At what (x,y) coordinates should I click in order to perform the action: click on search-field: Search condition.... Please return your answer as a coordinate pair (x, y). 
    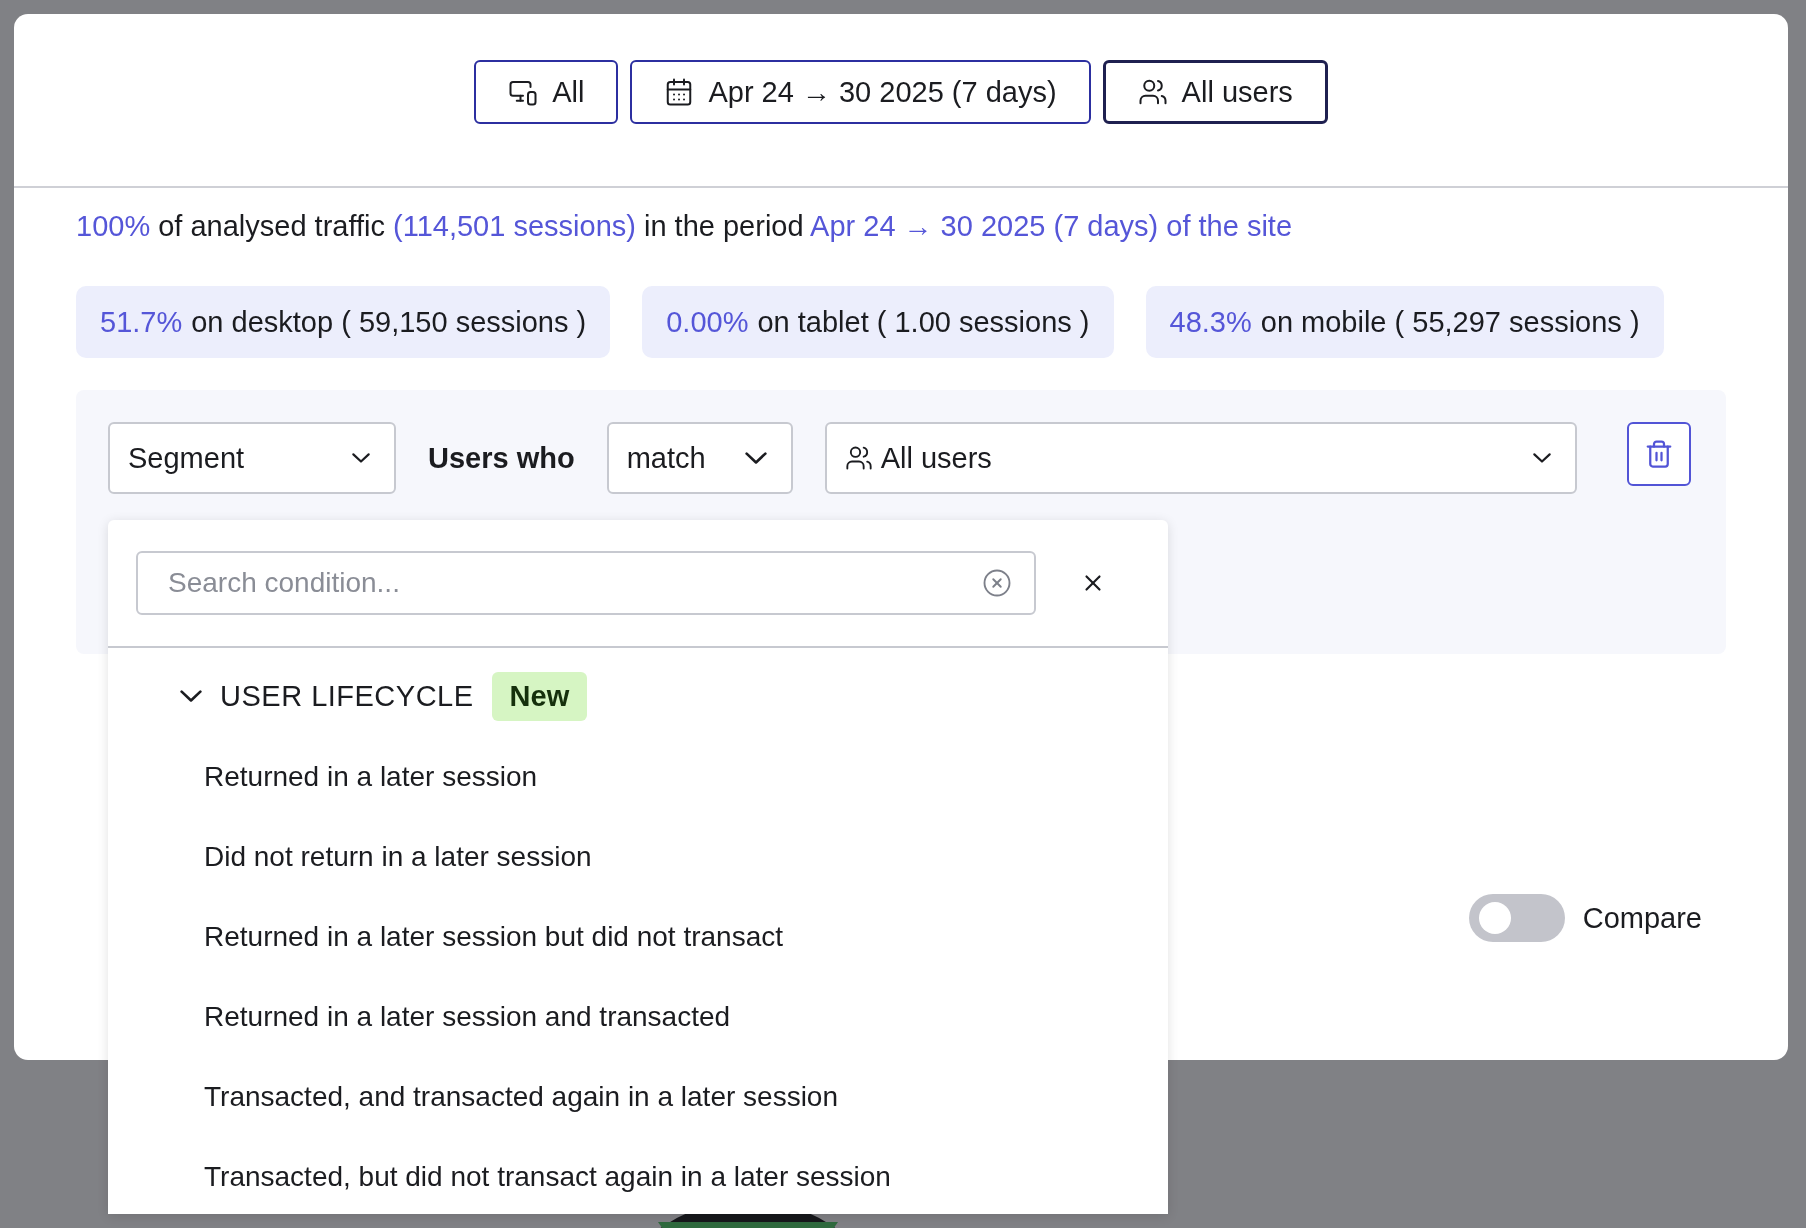
    Looking at the image, I should click on (586, 583).